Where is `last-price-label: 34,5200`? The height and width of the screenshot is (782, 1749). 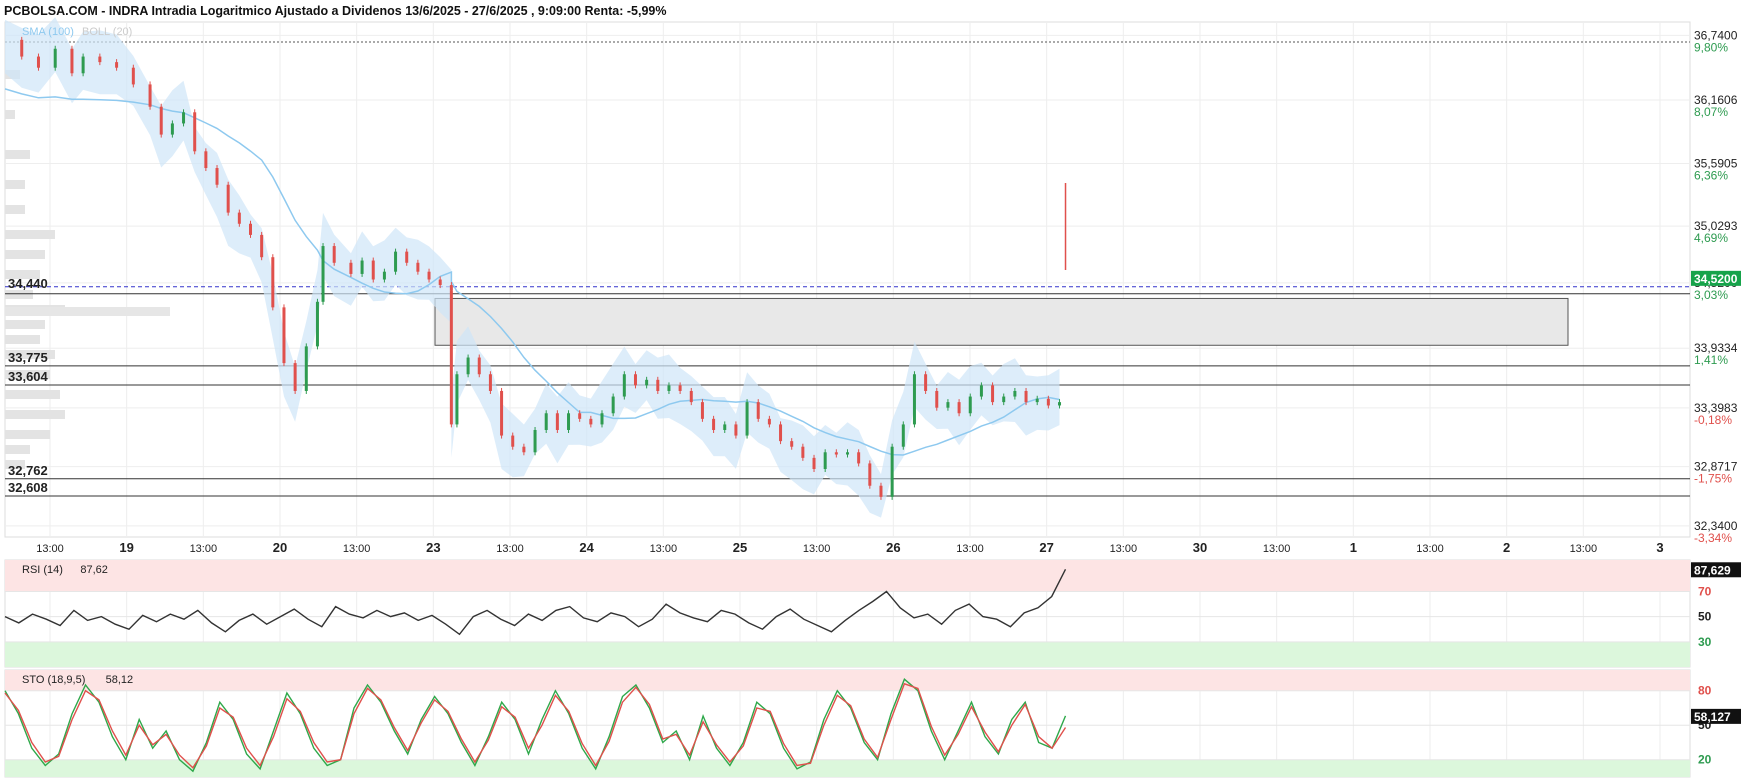
last-price-label: 34,5200 is located at coordinates (1716, 279).